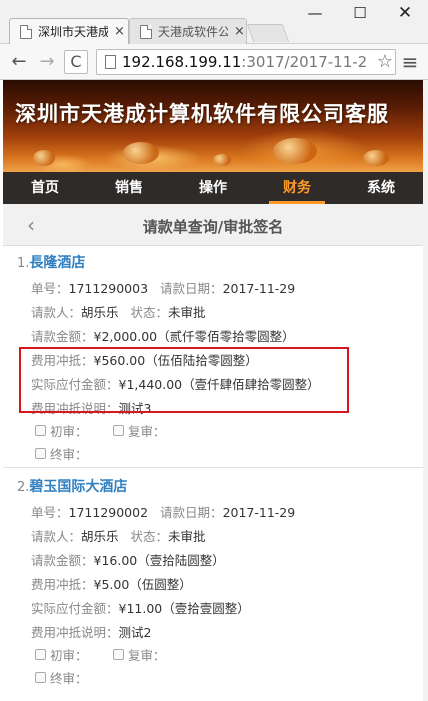  I want to click on request-amount: ¥16.00（壹拾陆圆整）, so click(159, 560).